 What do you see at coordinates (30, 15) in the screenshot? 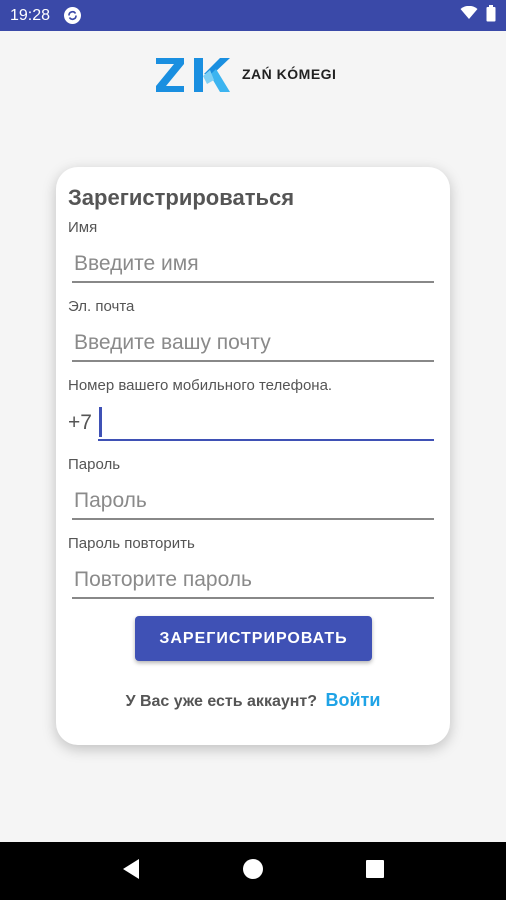
I see `status-time: 19:28` at bounding box center [30, 15].